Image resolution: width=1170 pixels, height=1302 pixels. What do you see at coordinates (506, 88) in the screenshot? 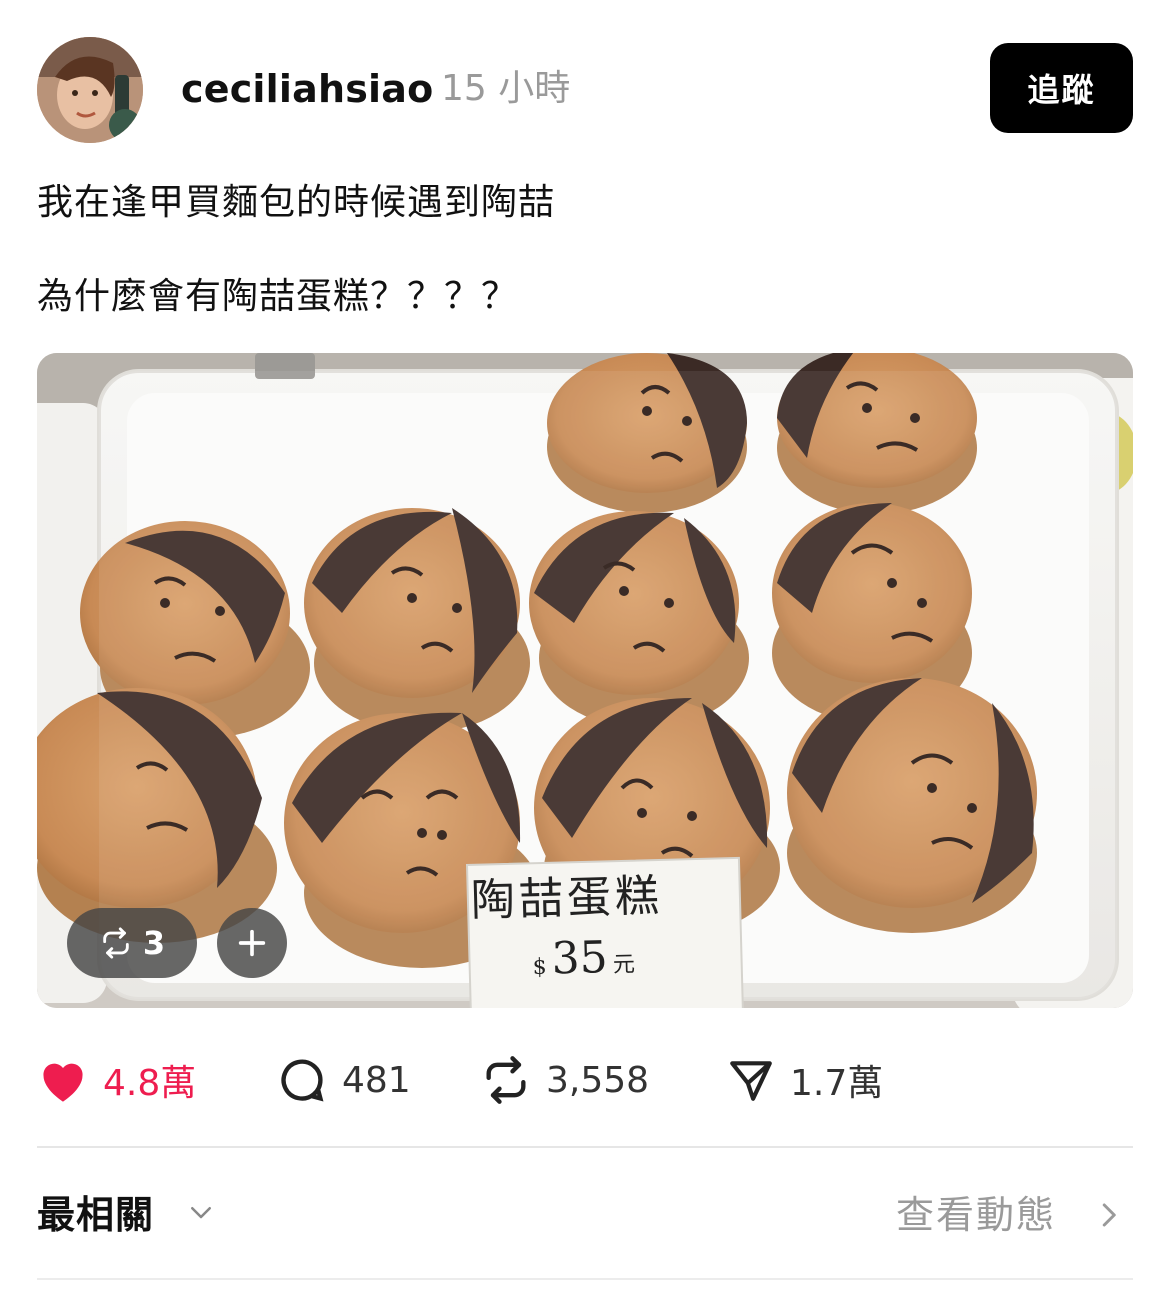
I see `post-timestamp: 15 小時` at bounding box center [506, 88].